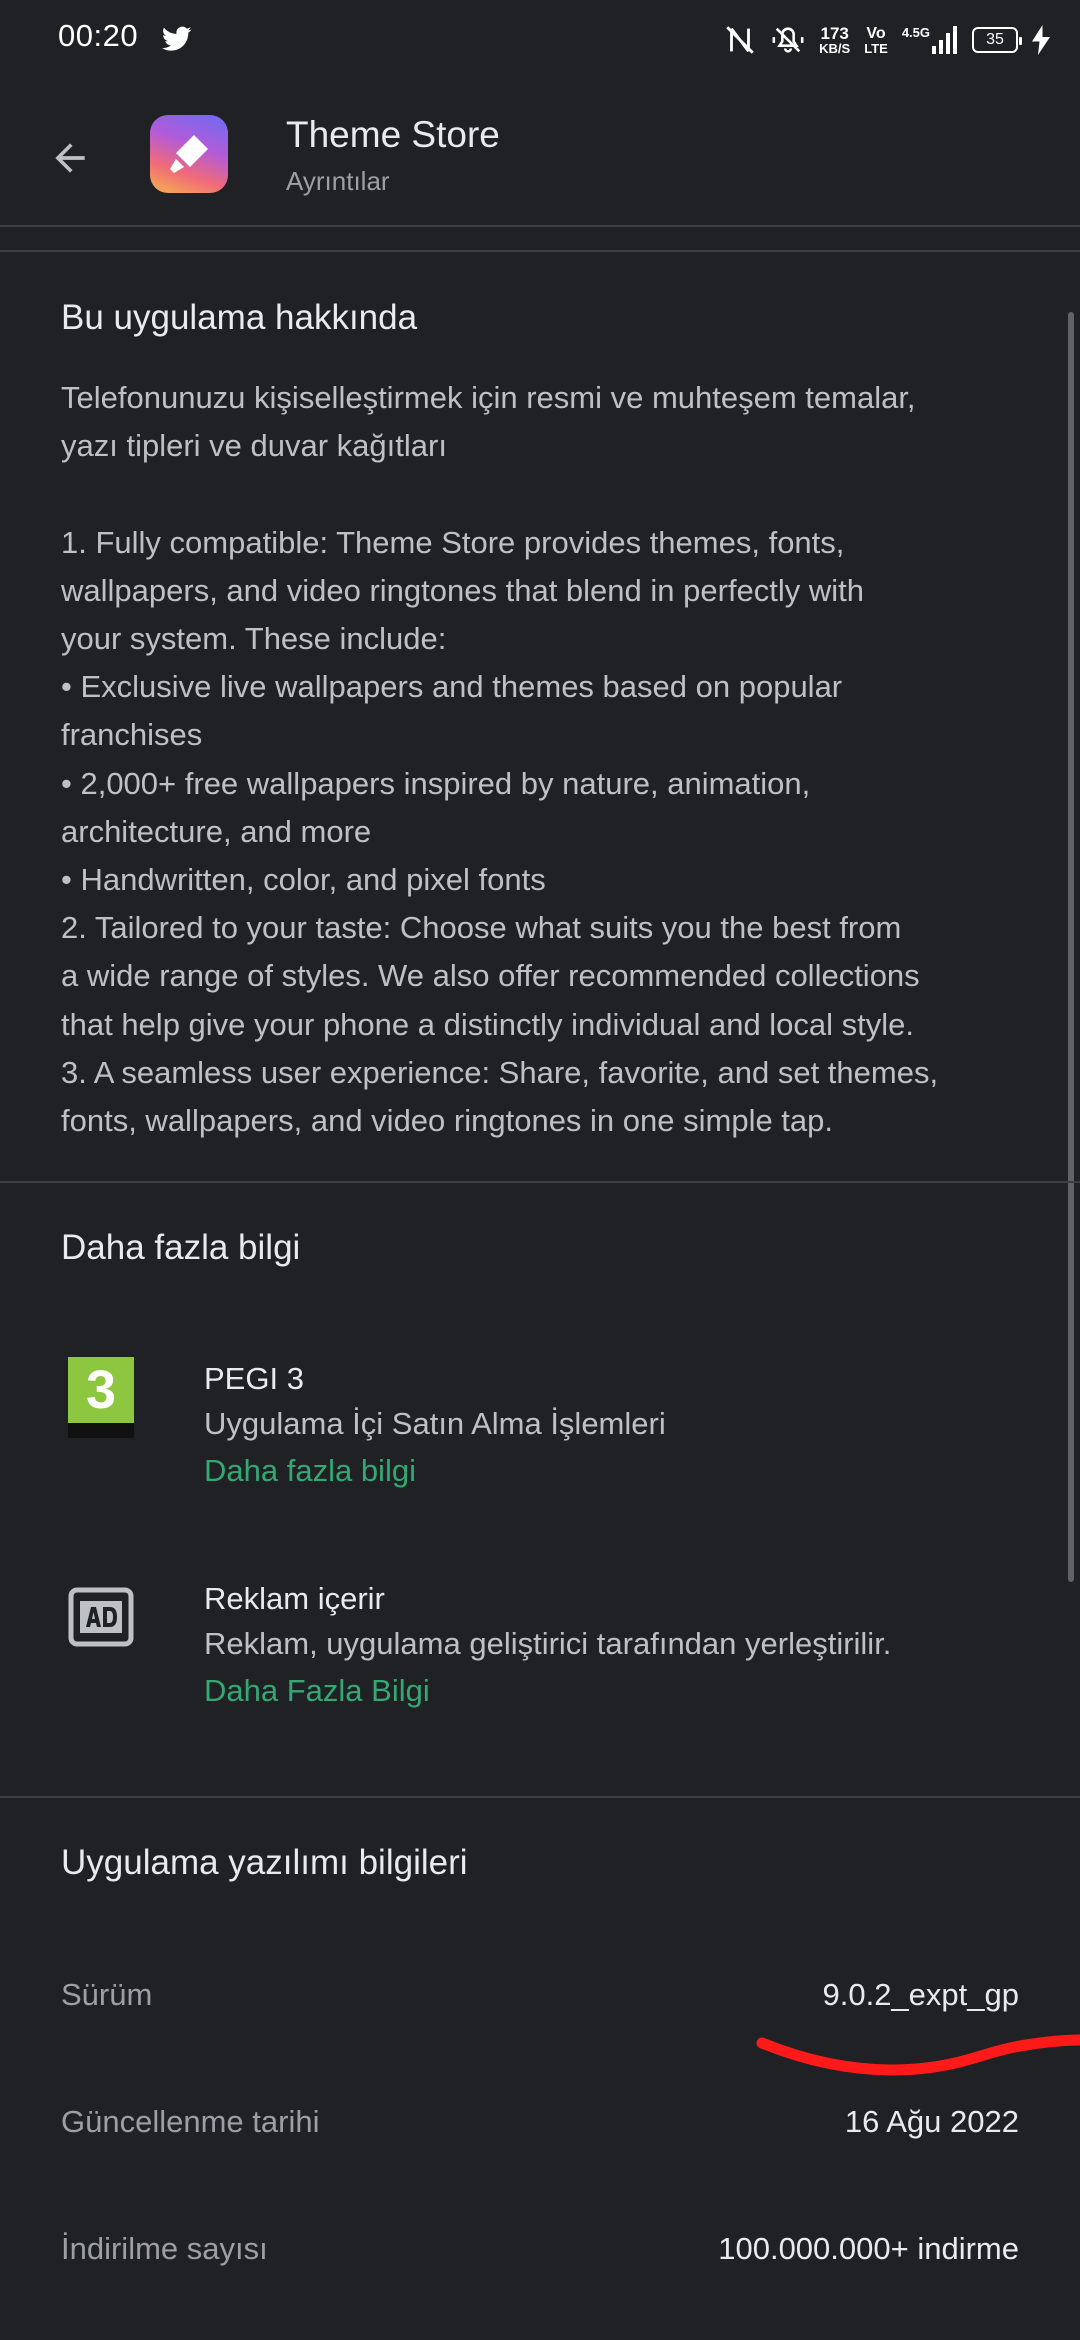 The height and width of the screenshot is (2340, 1080). What do you see at coordinates (915, 32) in the screenshot?
I see `network-type: 4.5G` at bounding box center [915, 32].